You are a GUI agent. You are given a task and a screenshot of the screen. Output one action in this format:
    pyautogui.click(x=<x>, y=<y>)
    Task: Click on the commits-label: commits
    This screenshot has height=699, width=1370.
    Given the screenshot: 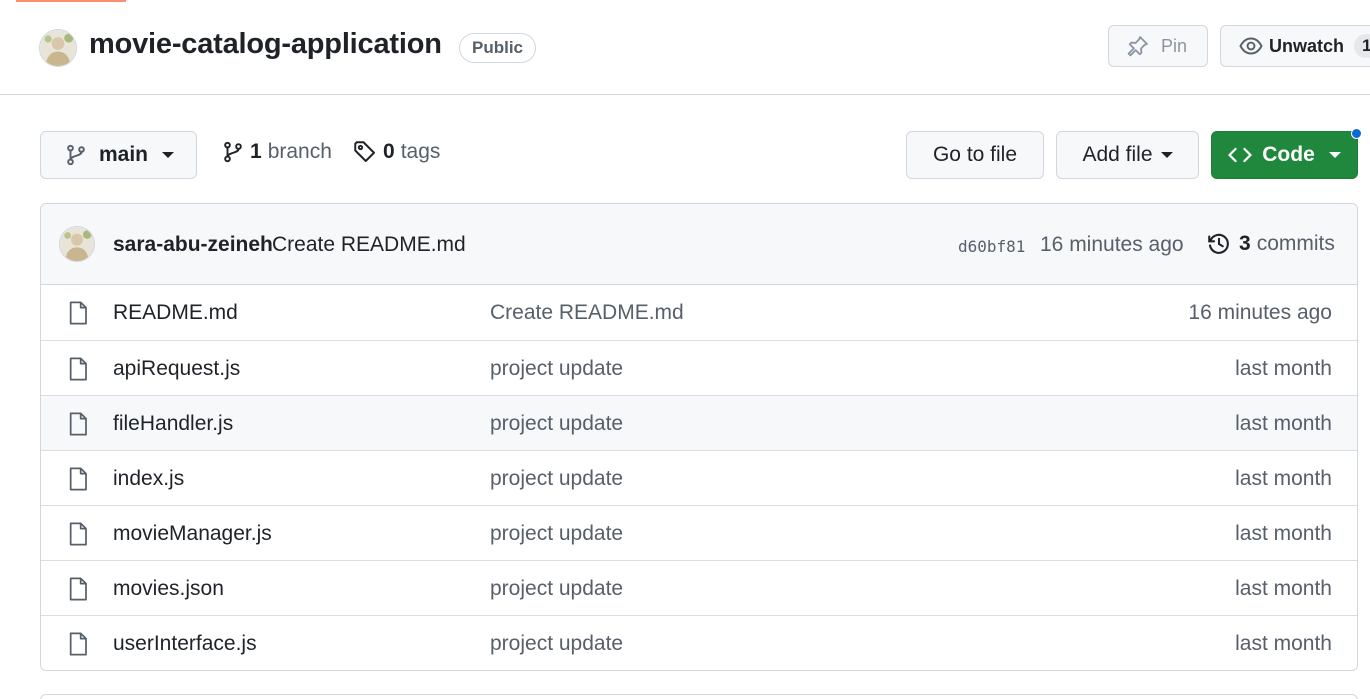 What is the action you would take?
    pyautogui.click(x=1295, y=243)
    